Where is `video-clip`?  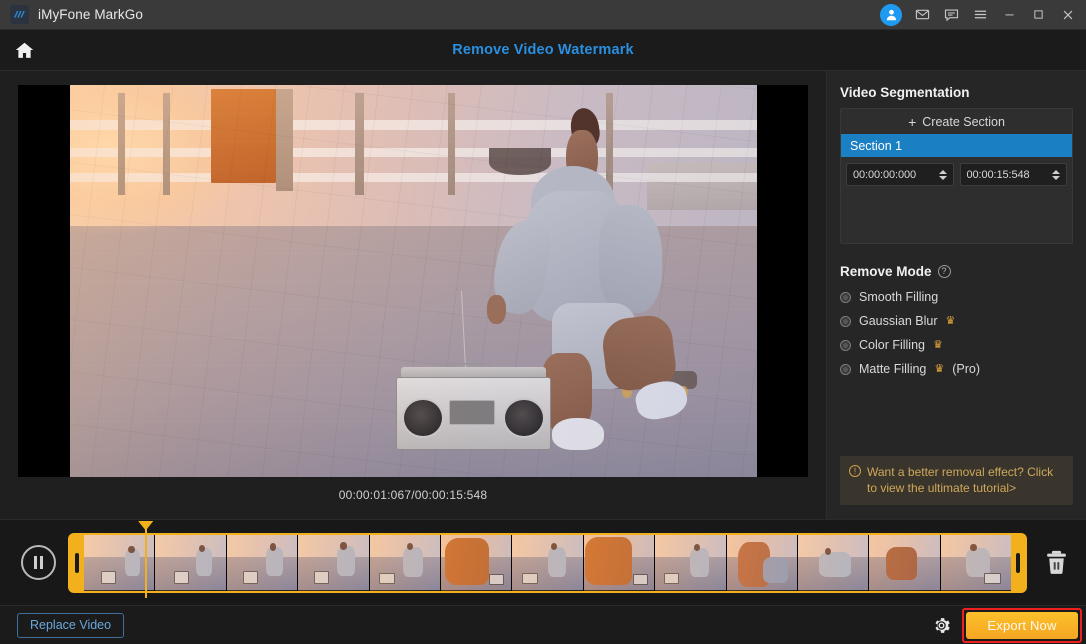 video-clip is located at coordinates (547, 562).